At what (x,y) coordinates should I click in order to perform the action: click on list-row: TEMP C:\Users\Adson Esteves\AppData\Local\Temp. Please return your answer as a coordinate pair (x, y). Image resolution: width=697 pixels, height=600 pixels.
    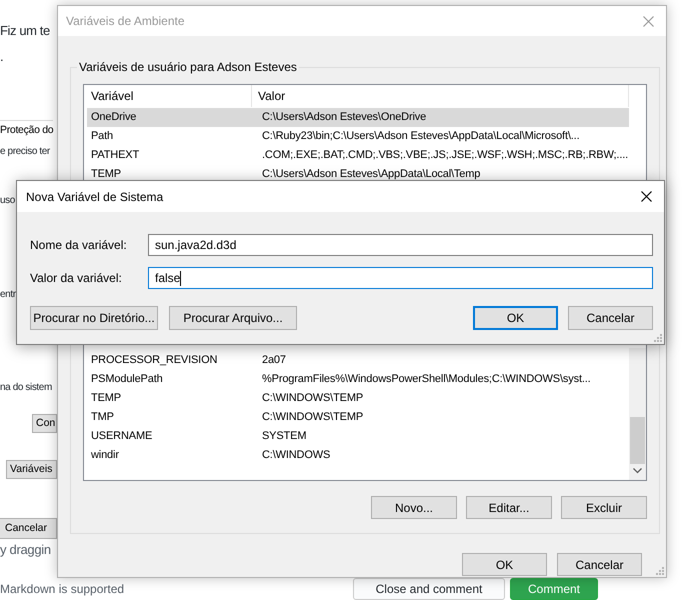
    Looking at the image, I should click on (358, 174).